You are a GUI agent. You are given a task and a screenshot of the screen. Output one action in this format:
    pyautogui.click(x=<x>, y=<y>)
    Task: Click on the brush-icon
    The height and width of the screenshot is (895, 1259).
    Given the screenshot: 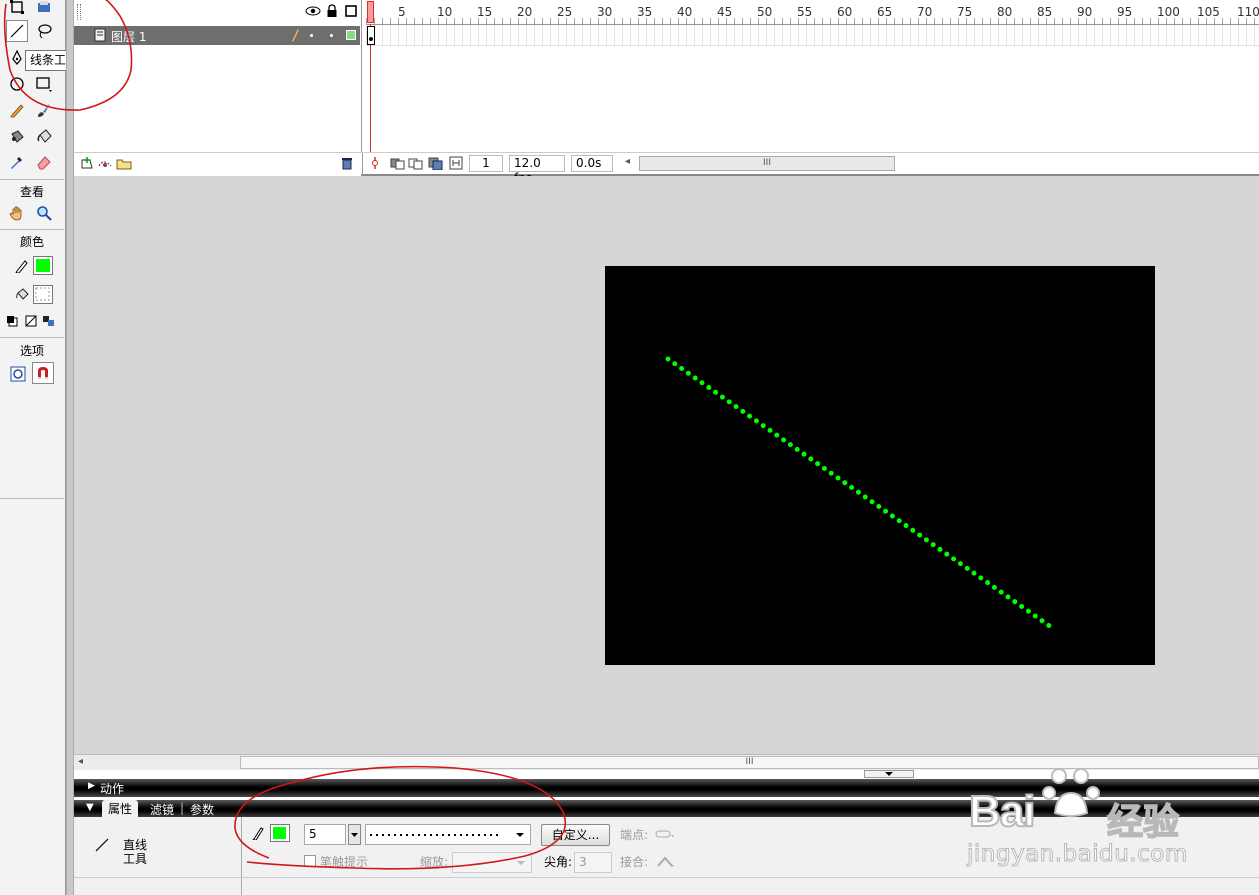 What is the action you would take?
    pyautogui.click(x=44, y=110)
    